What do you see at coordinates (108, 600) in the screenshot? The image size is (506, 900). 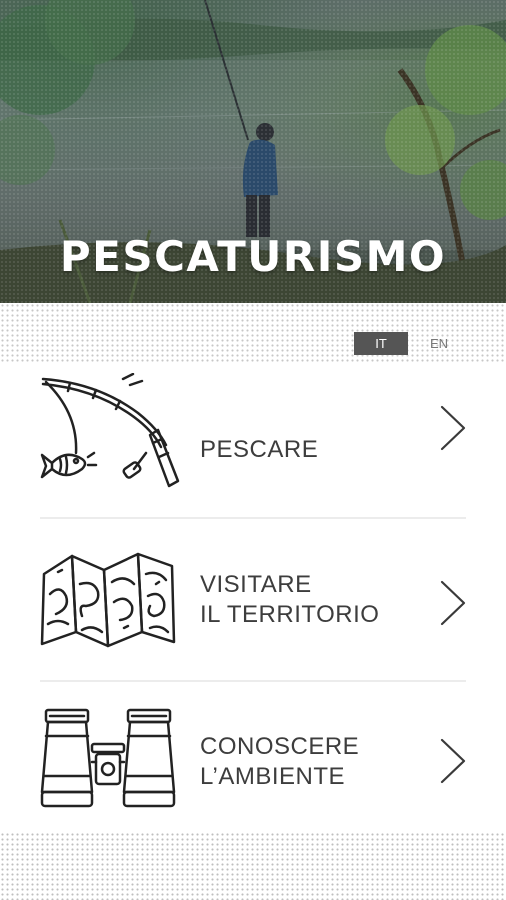 I see `map-icon` at bounding box center [108, 600].